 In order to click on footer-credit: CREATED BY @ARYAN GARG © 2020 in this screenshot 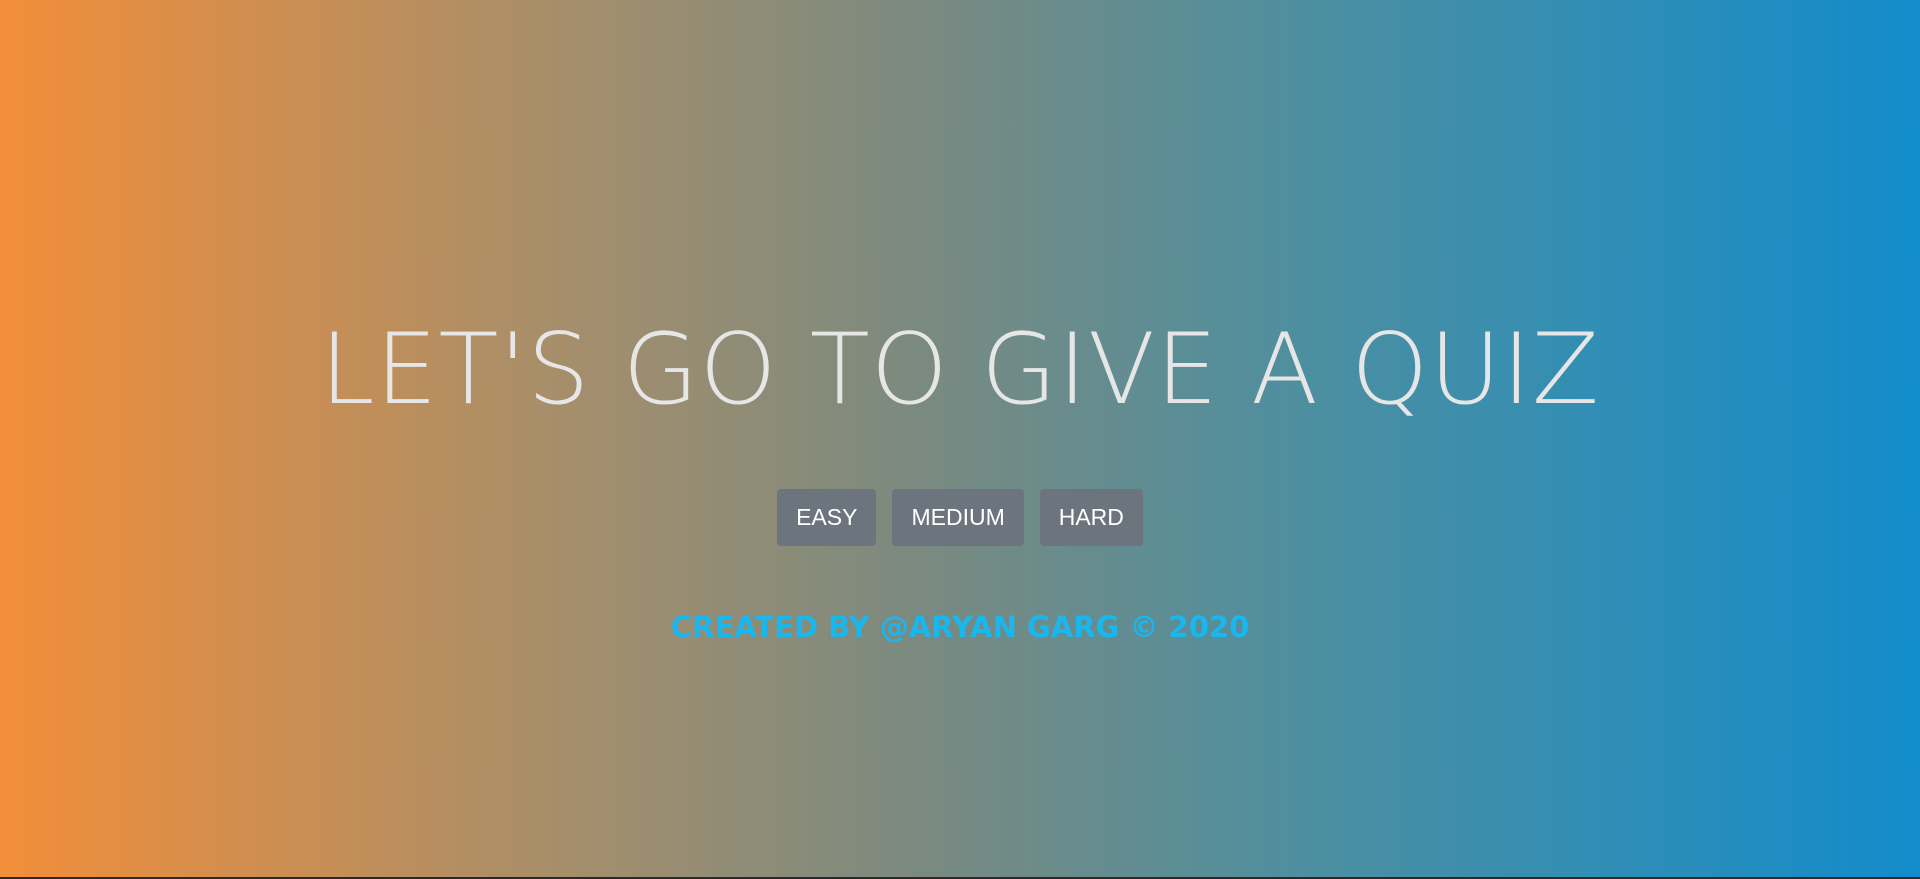, I will do `click(960, 627)`.